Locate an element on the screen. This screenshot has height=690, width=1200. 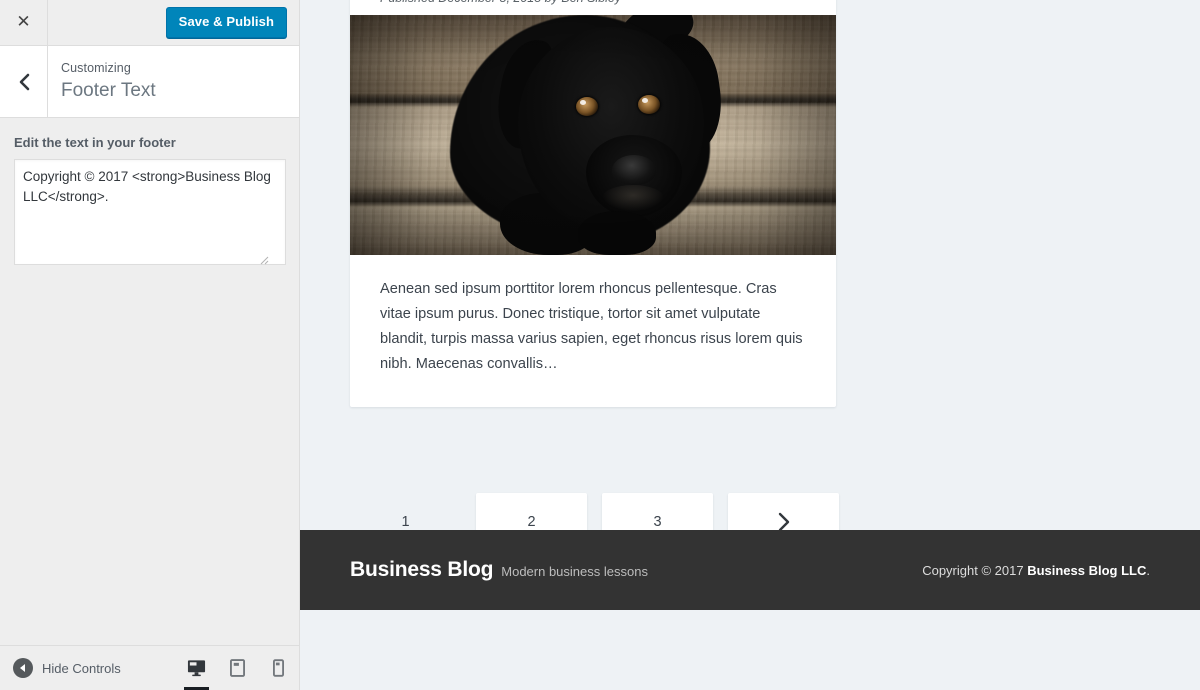
device-preview-group is located at coordinates (237, 668).